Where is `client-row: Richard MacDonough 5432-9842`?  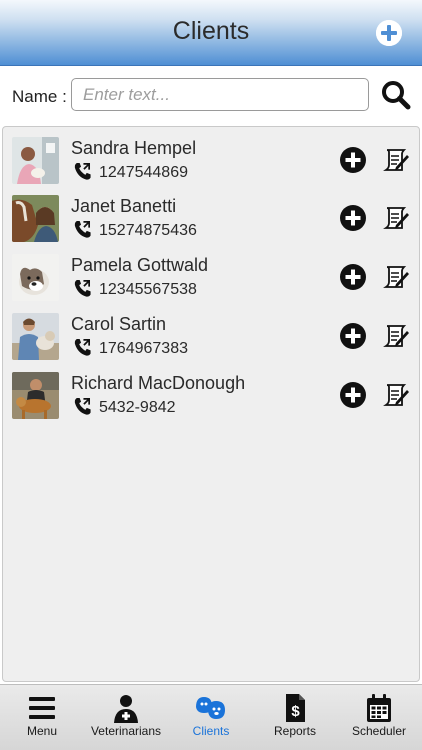
client-row: Richard MacDonough 5432-9842 is located at coordinates (211, 391).